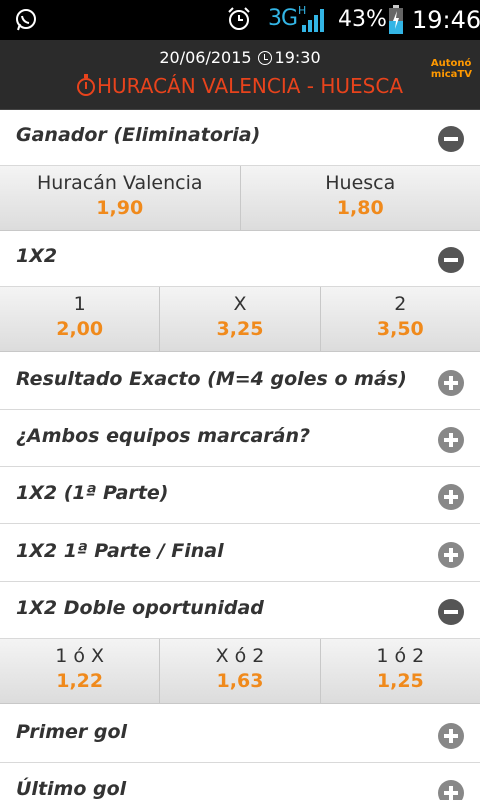 The height and width of the screenshot is (800, 480). What do you see at coordinates (37, 256) in the screenshot?
I see `market-title: 1X2` at bounding box center [37, 256].